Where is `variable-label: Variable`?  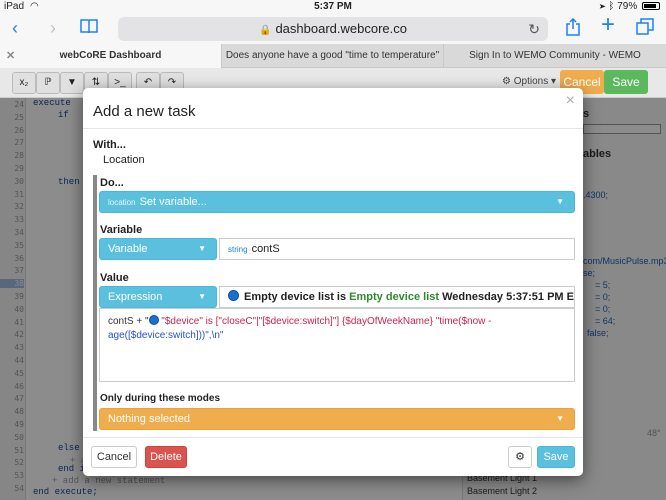
variable-label: Variable is located at coordinates (121, 230).